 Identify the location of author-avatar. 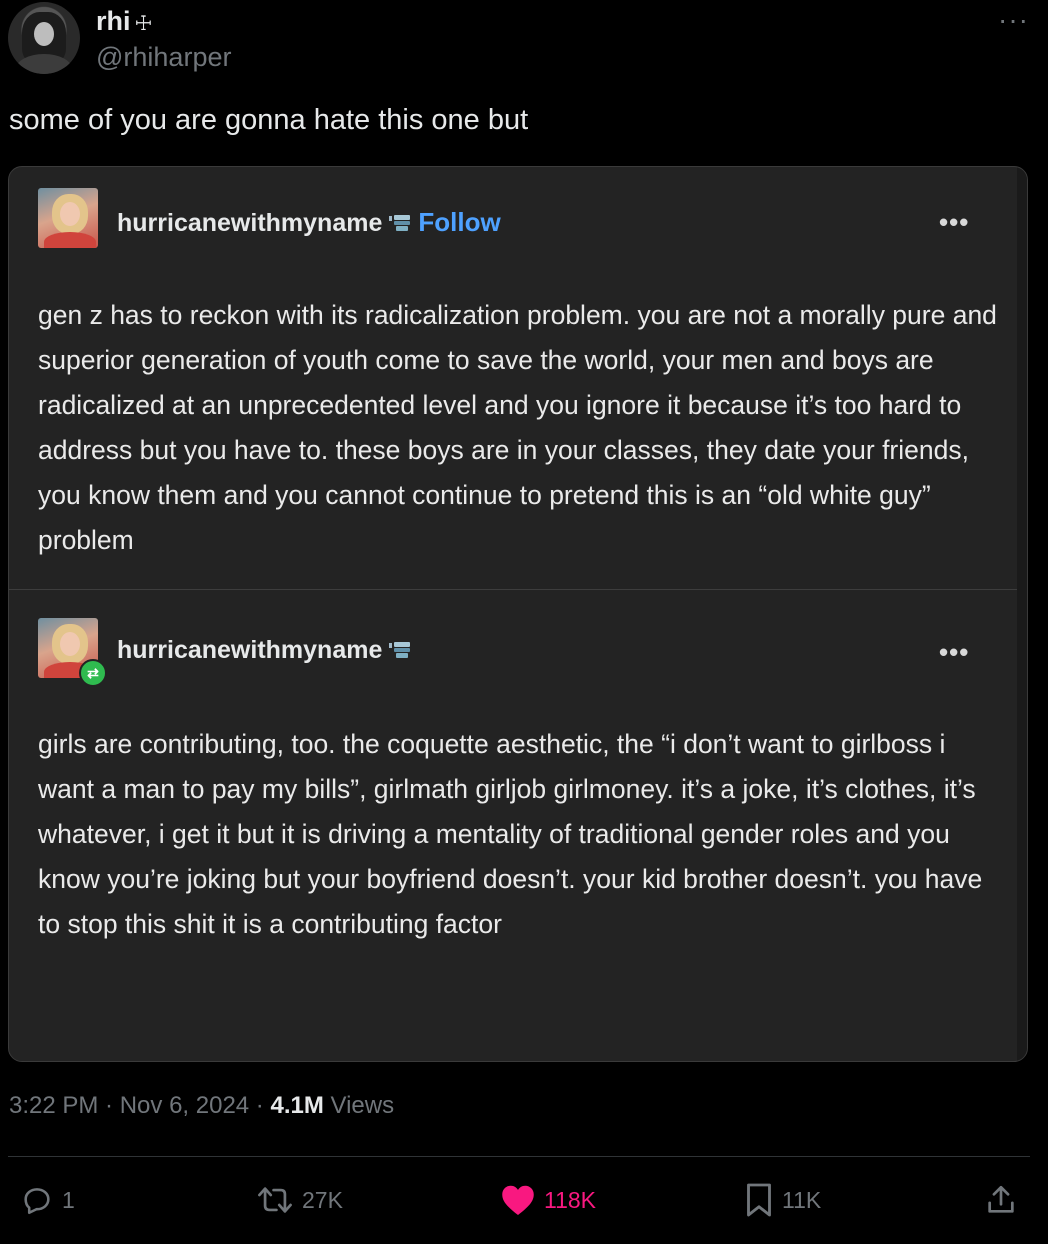
(44, 38).